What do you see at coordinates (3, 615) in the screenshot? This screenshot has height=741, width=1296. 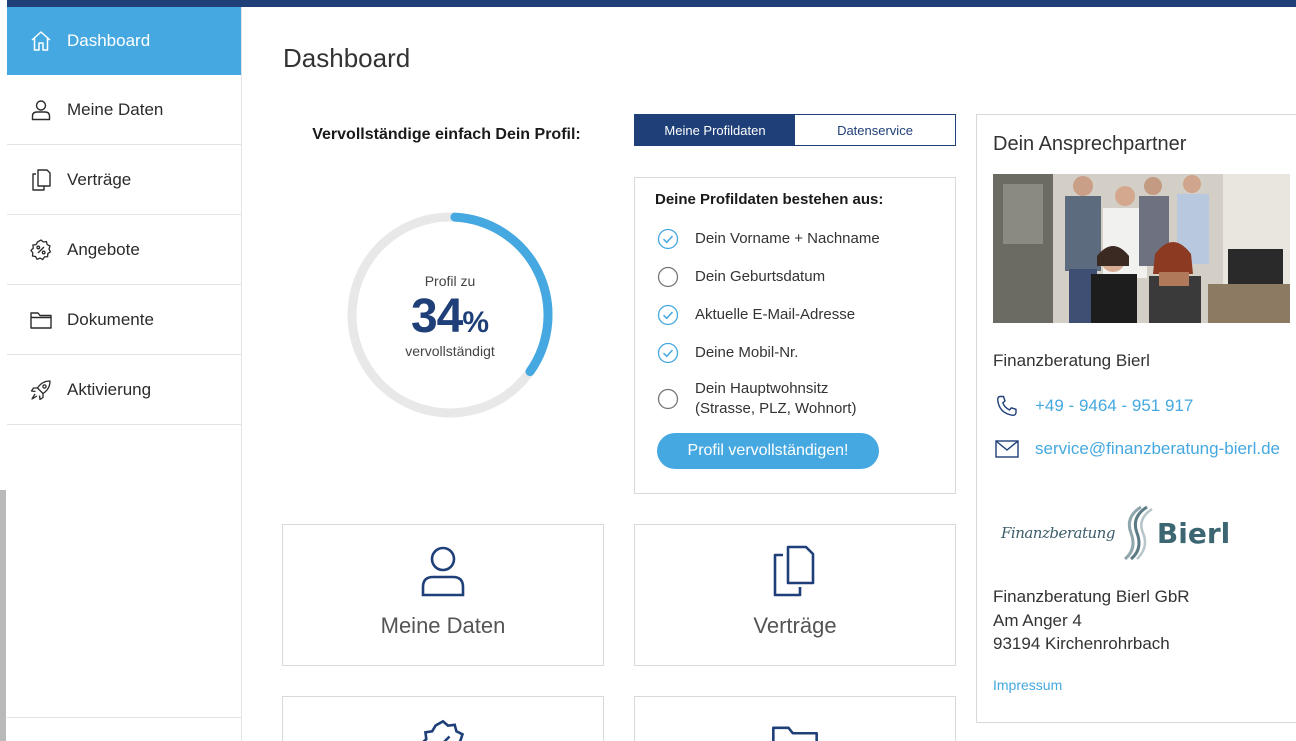 I see `window-scrollbar` at bounding box center [3, 615].